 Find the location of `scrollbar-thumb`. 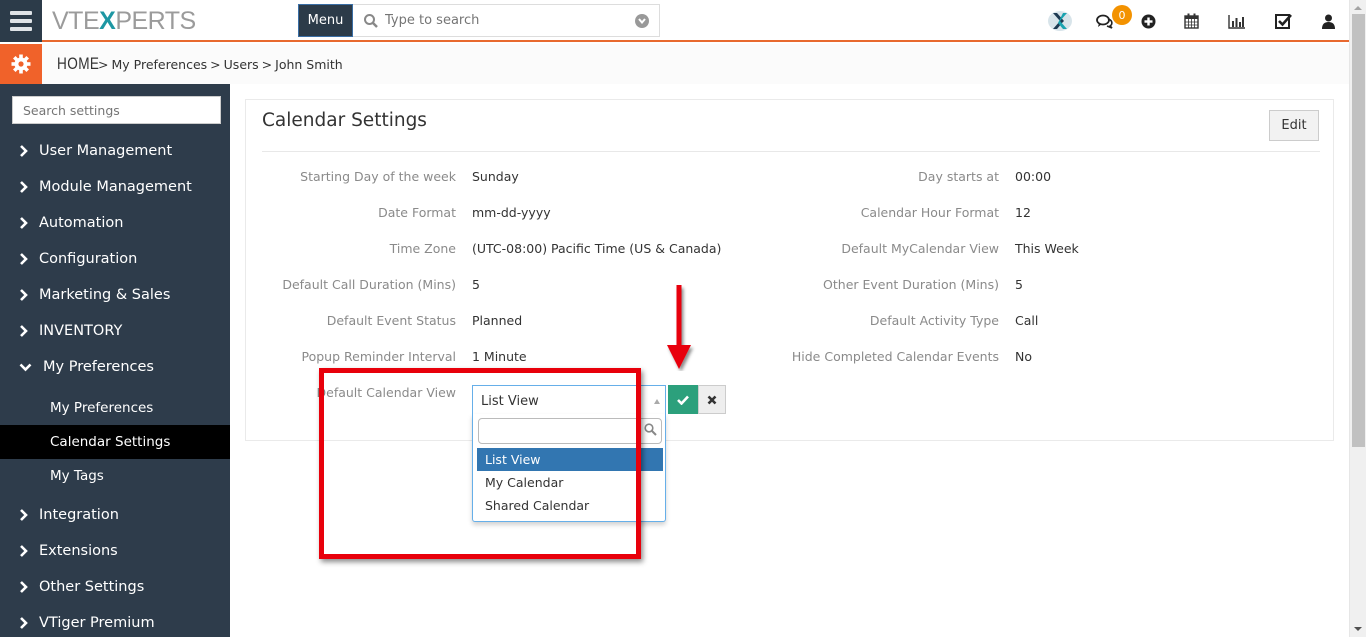

scrollbar-thumb is located at coordinates (1358, 230).